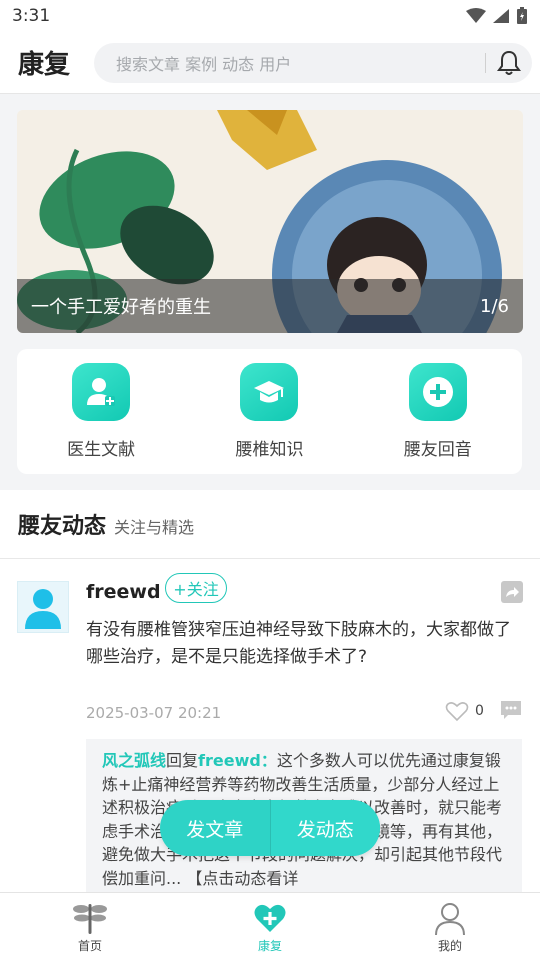 The width and height of the screenshot is (540, 960). Describe the element at coordinates (270, 16) in the screenshot. I see `status-bar: 3:31` at that location.